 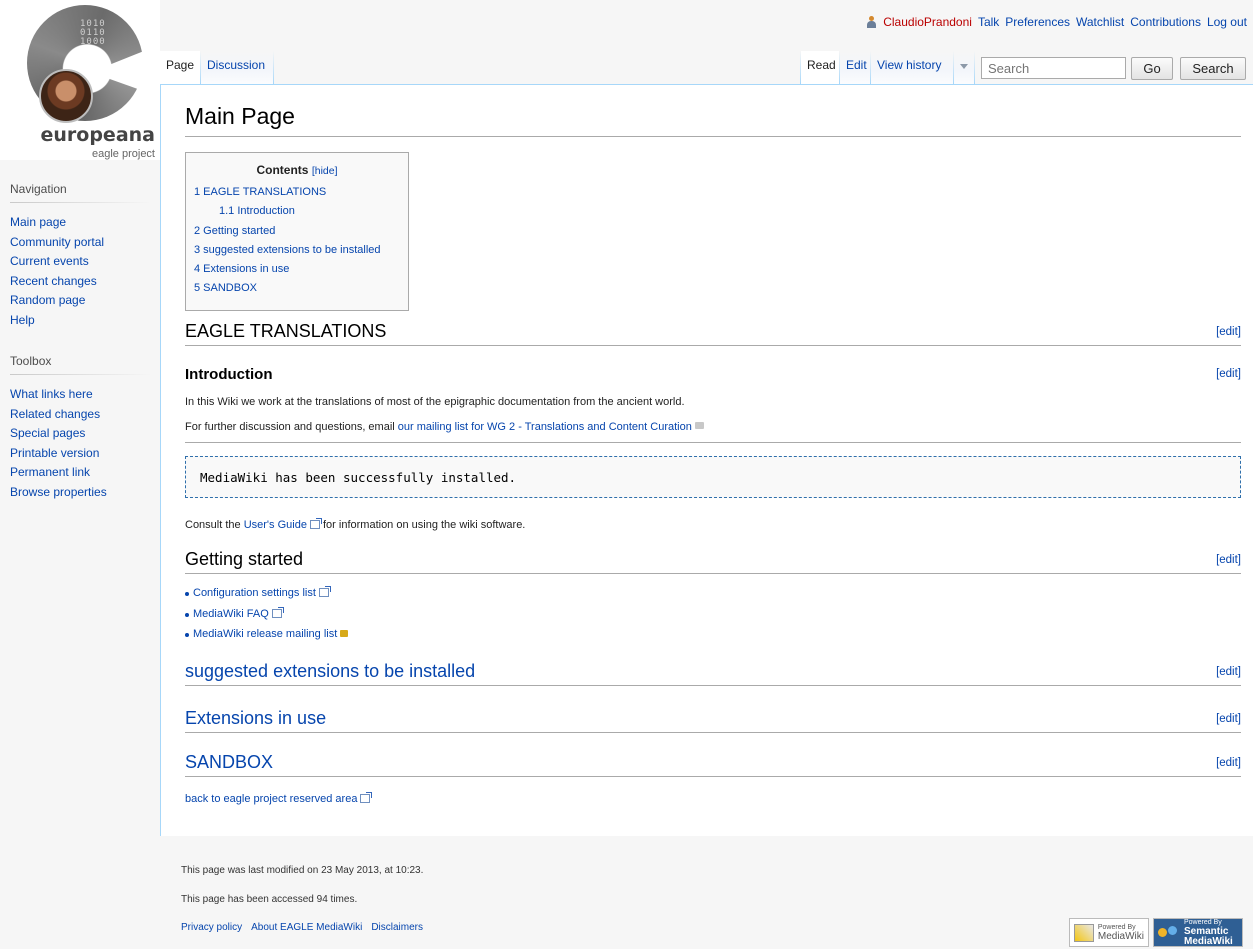 I want to click on toc-entry: 1 EAGLE TRANSLATIONS, so click(x=260, y=192).